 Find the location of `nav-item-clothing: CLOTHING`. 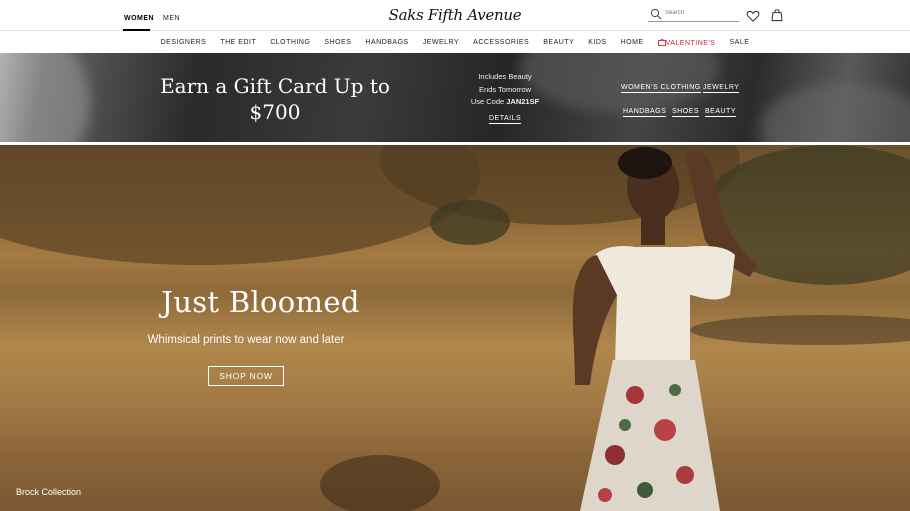

nav-item-clothing: CLOTHING is located at coordinates (290, 43).